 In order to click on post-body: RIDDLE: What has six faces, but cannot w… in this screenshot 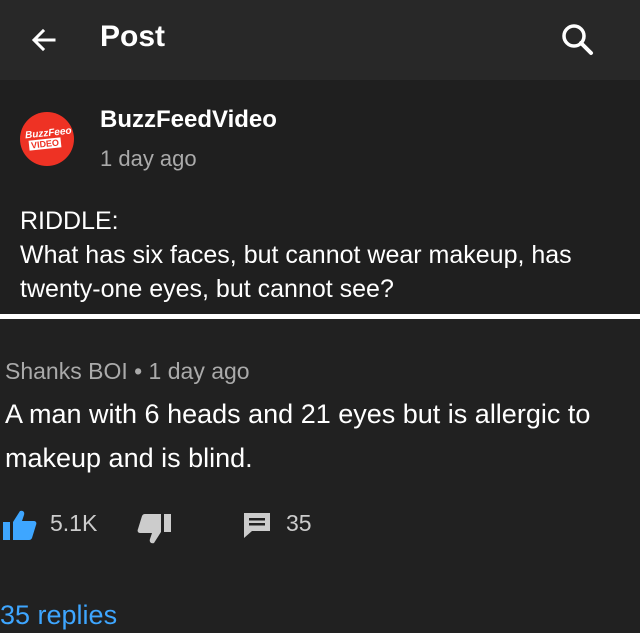, I will do `click(296, 255)`.